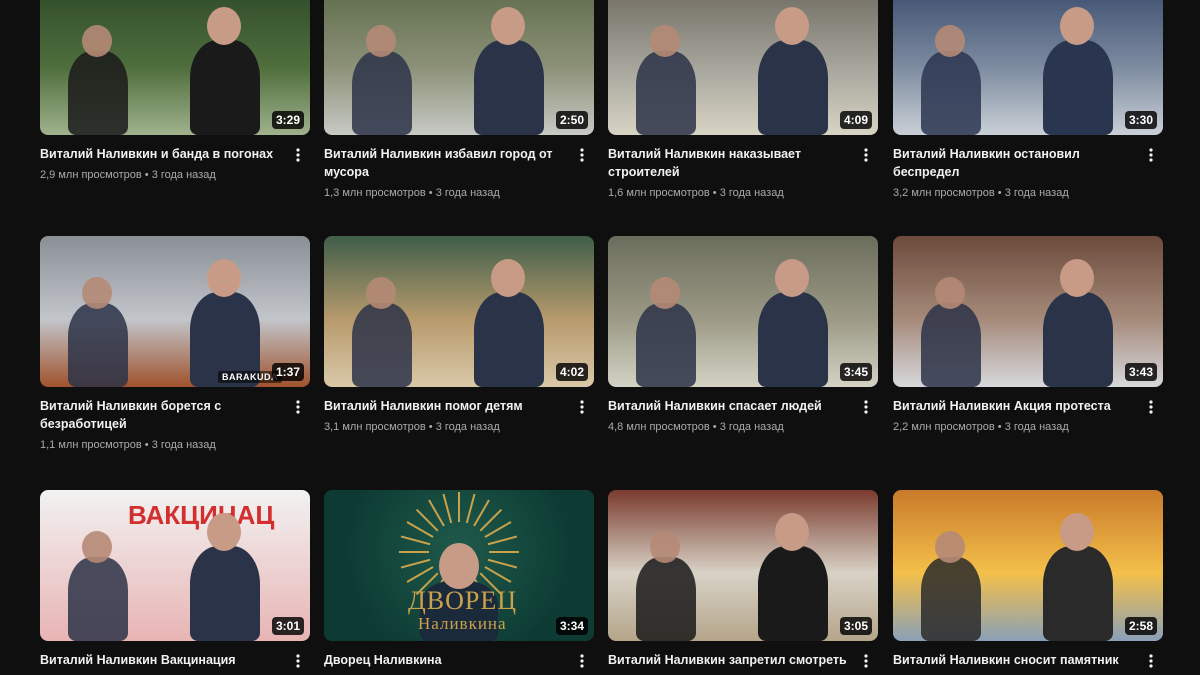 The width and height of the screenshot is (1200, 675). Describe the element at coordinates (571, 372) in the screenshot. I see `duration-badge: 4:02` at that location.